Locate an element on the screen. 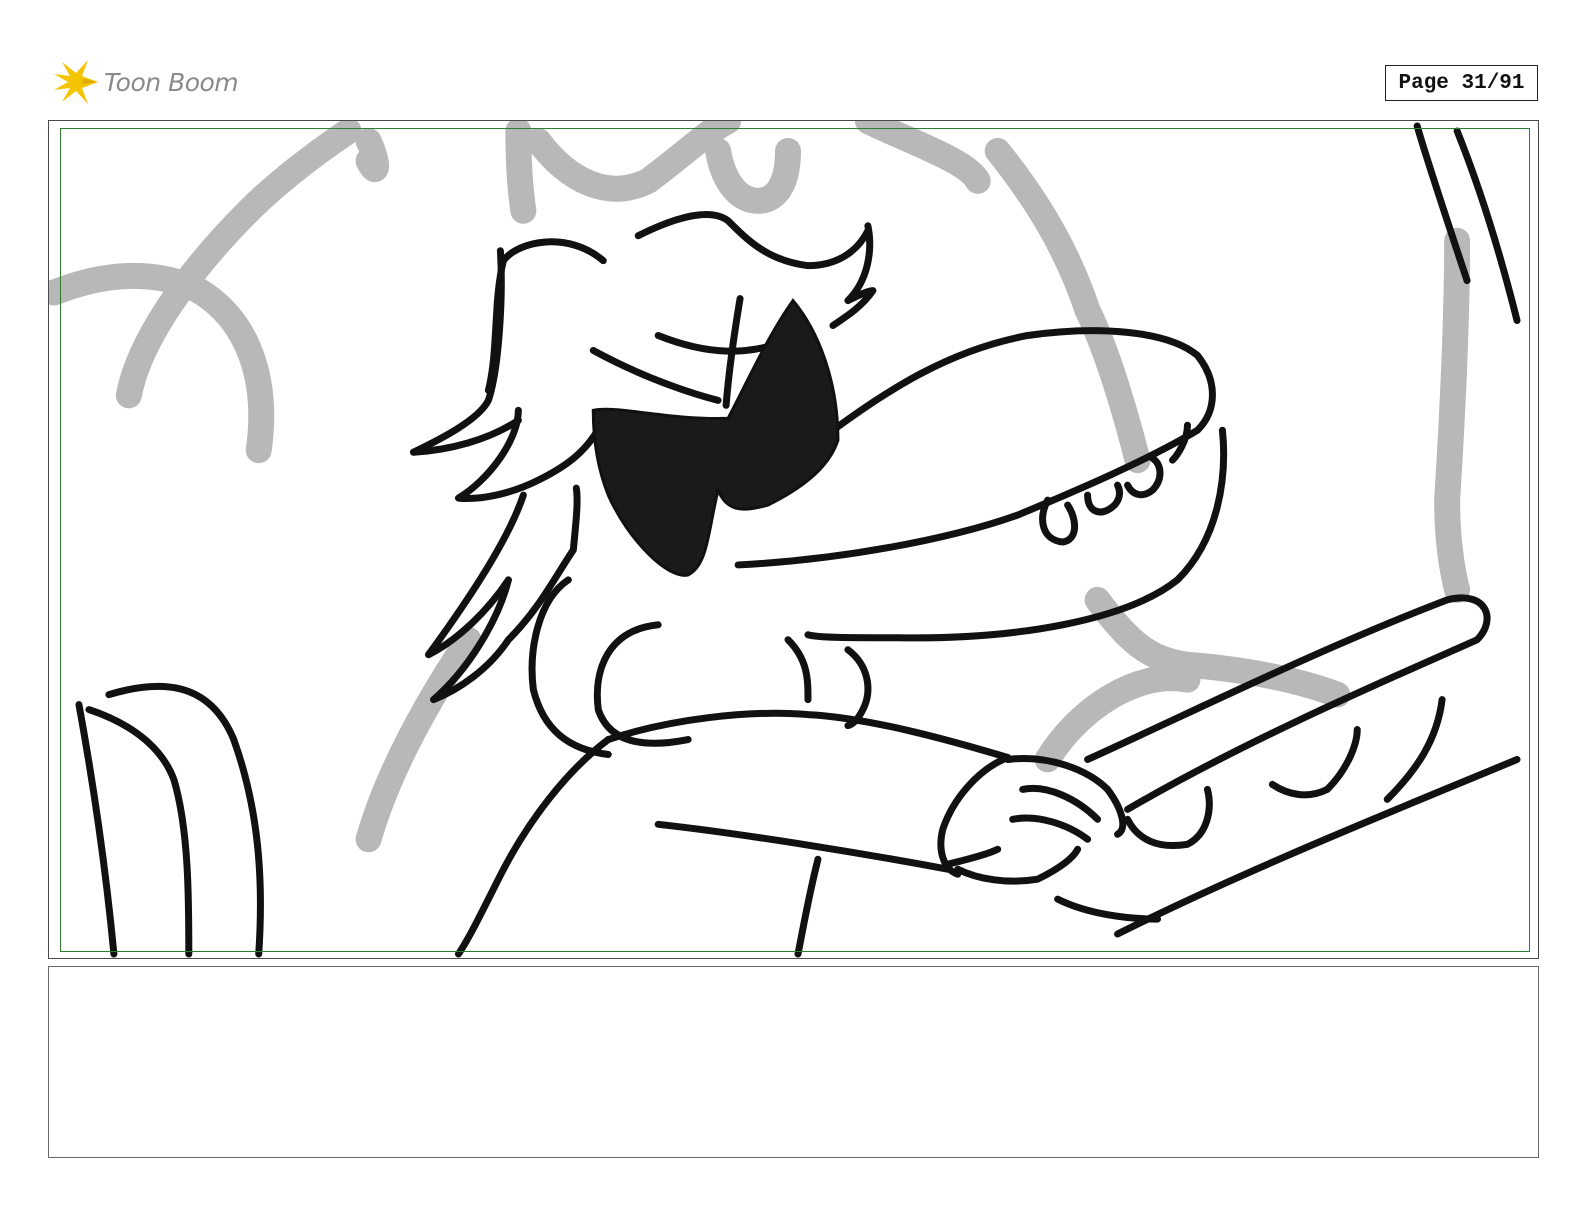 This screenshot has height=1225, width=1582. sunglasses is located at coordinates (715, 437).